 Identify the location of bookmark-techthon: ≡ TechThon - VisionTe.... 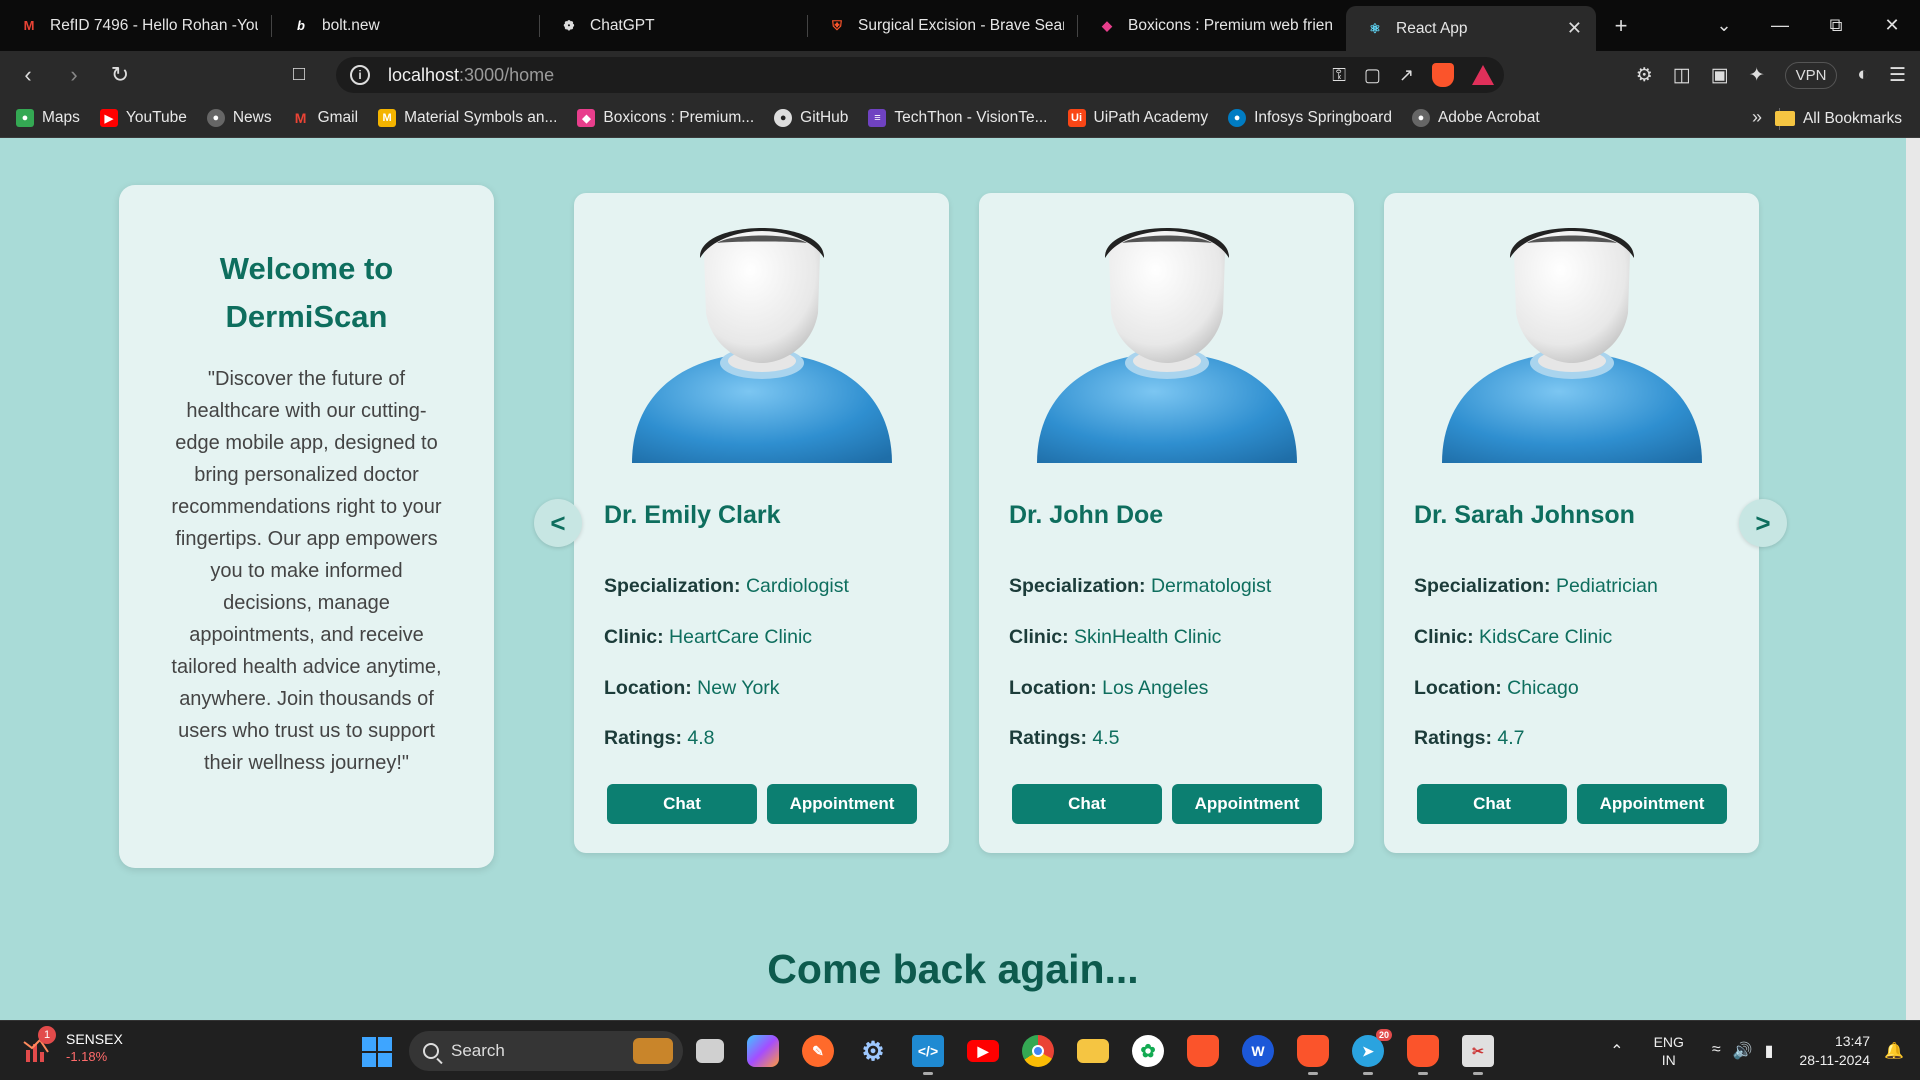
(958, 118).